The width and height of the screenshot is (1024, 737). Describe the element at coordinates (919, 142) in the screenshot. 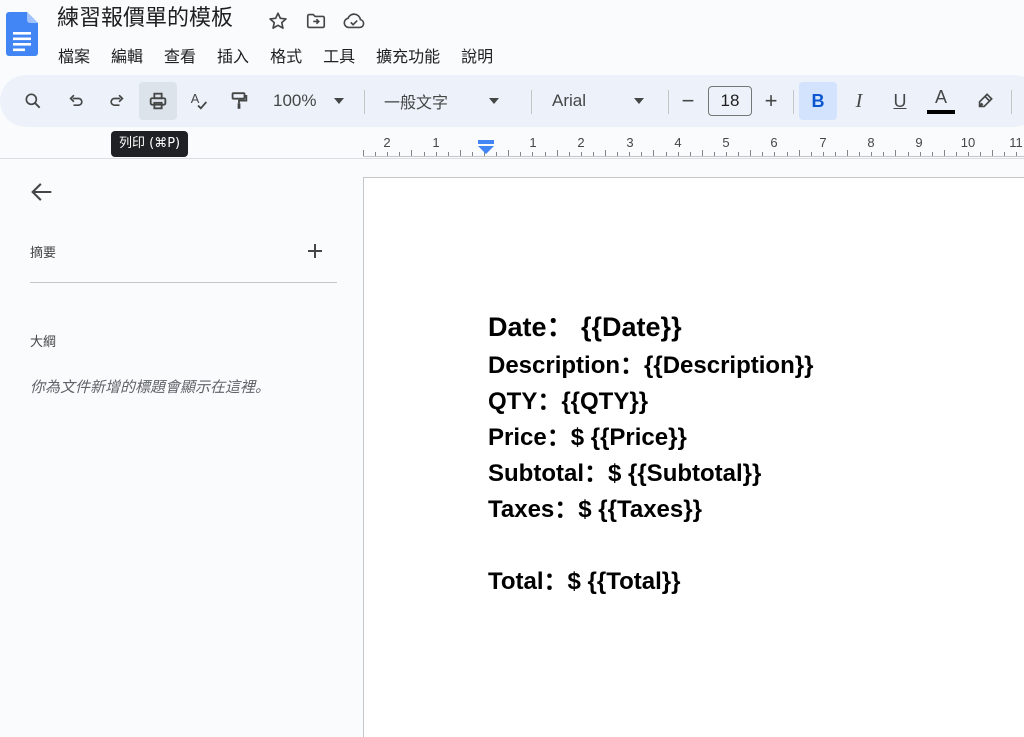

I see `ruler-label: 9` at that location.